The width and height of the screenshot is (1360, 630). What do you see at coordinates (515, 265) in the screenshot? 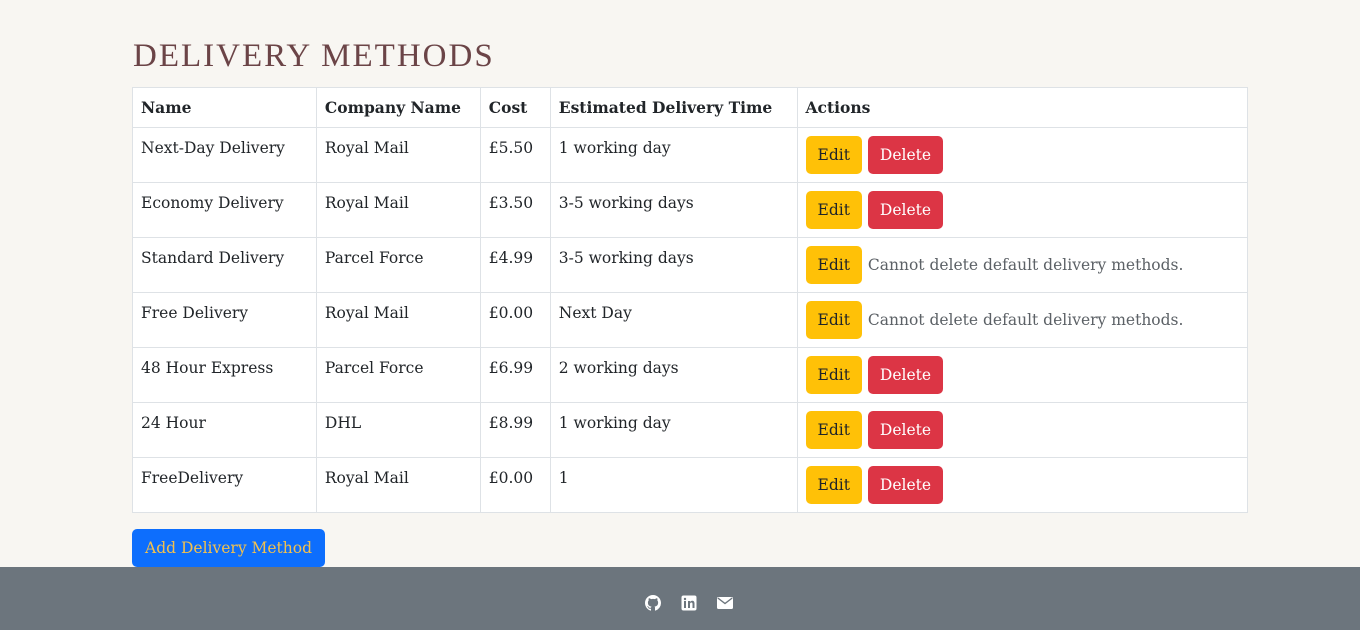
I see `cell-cost: £4.99` at bounding box center [515, 265].